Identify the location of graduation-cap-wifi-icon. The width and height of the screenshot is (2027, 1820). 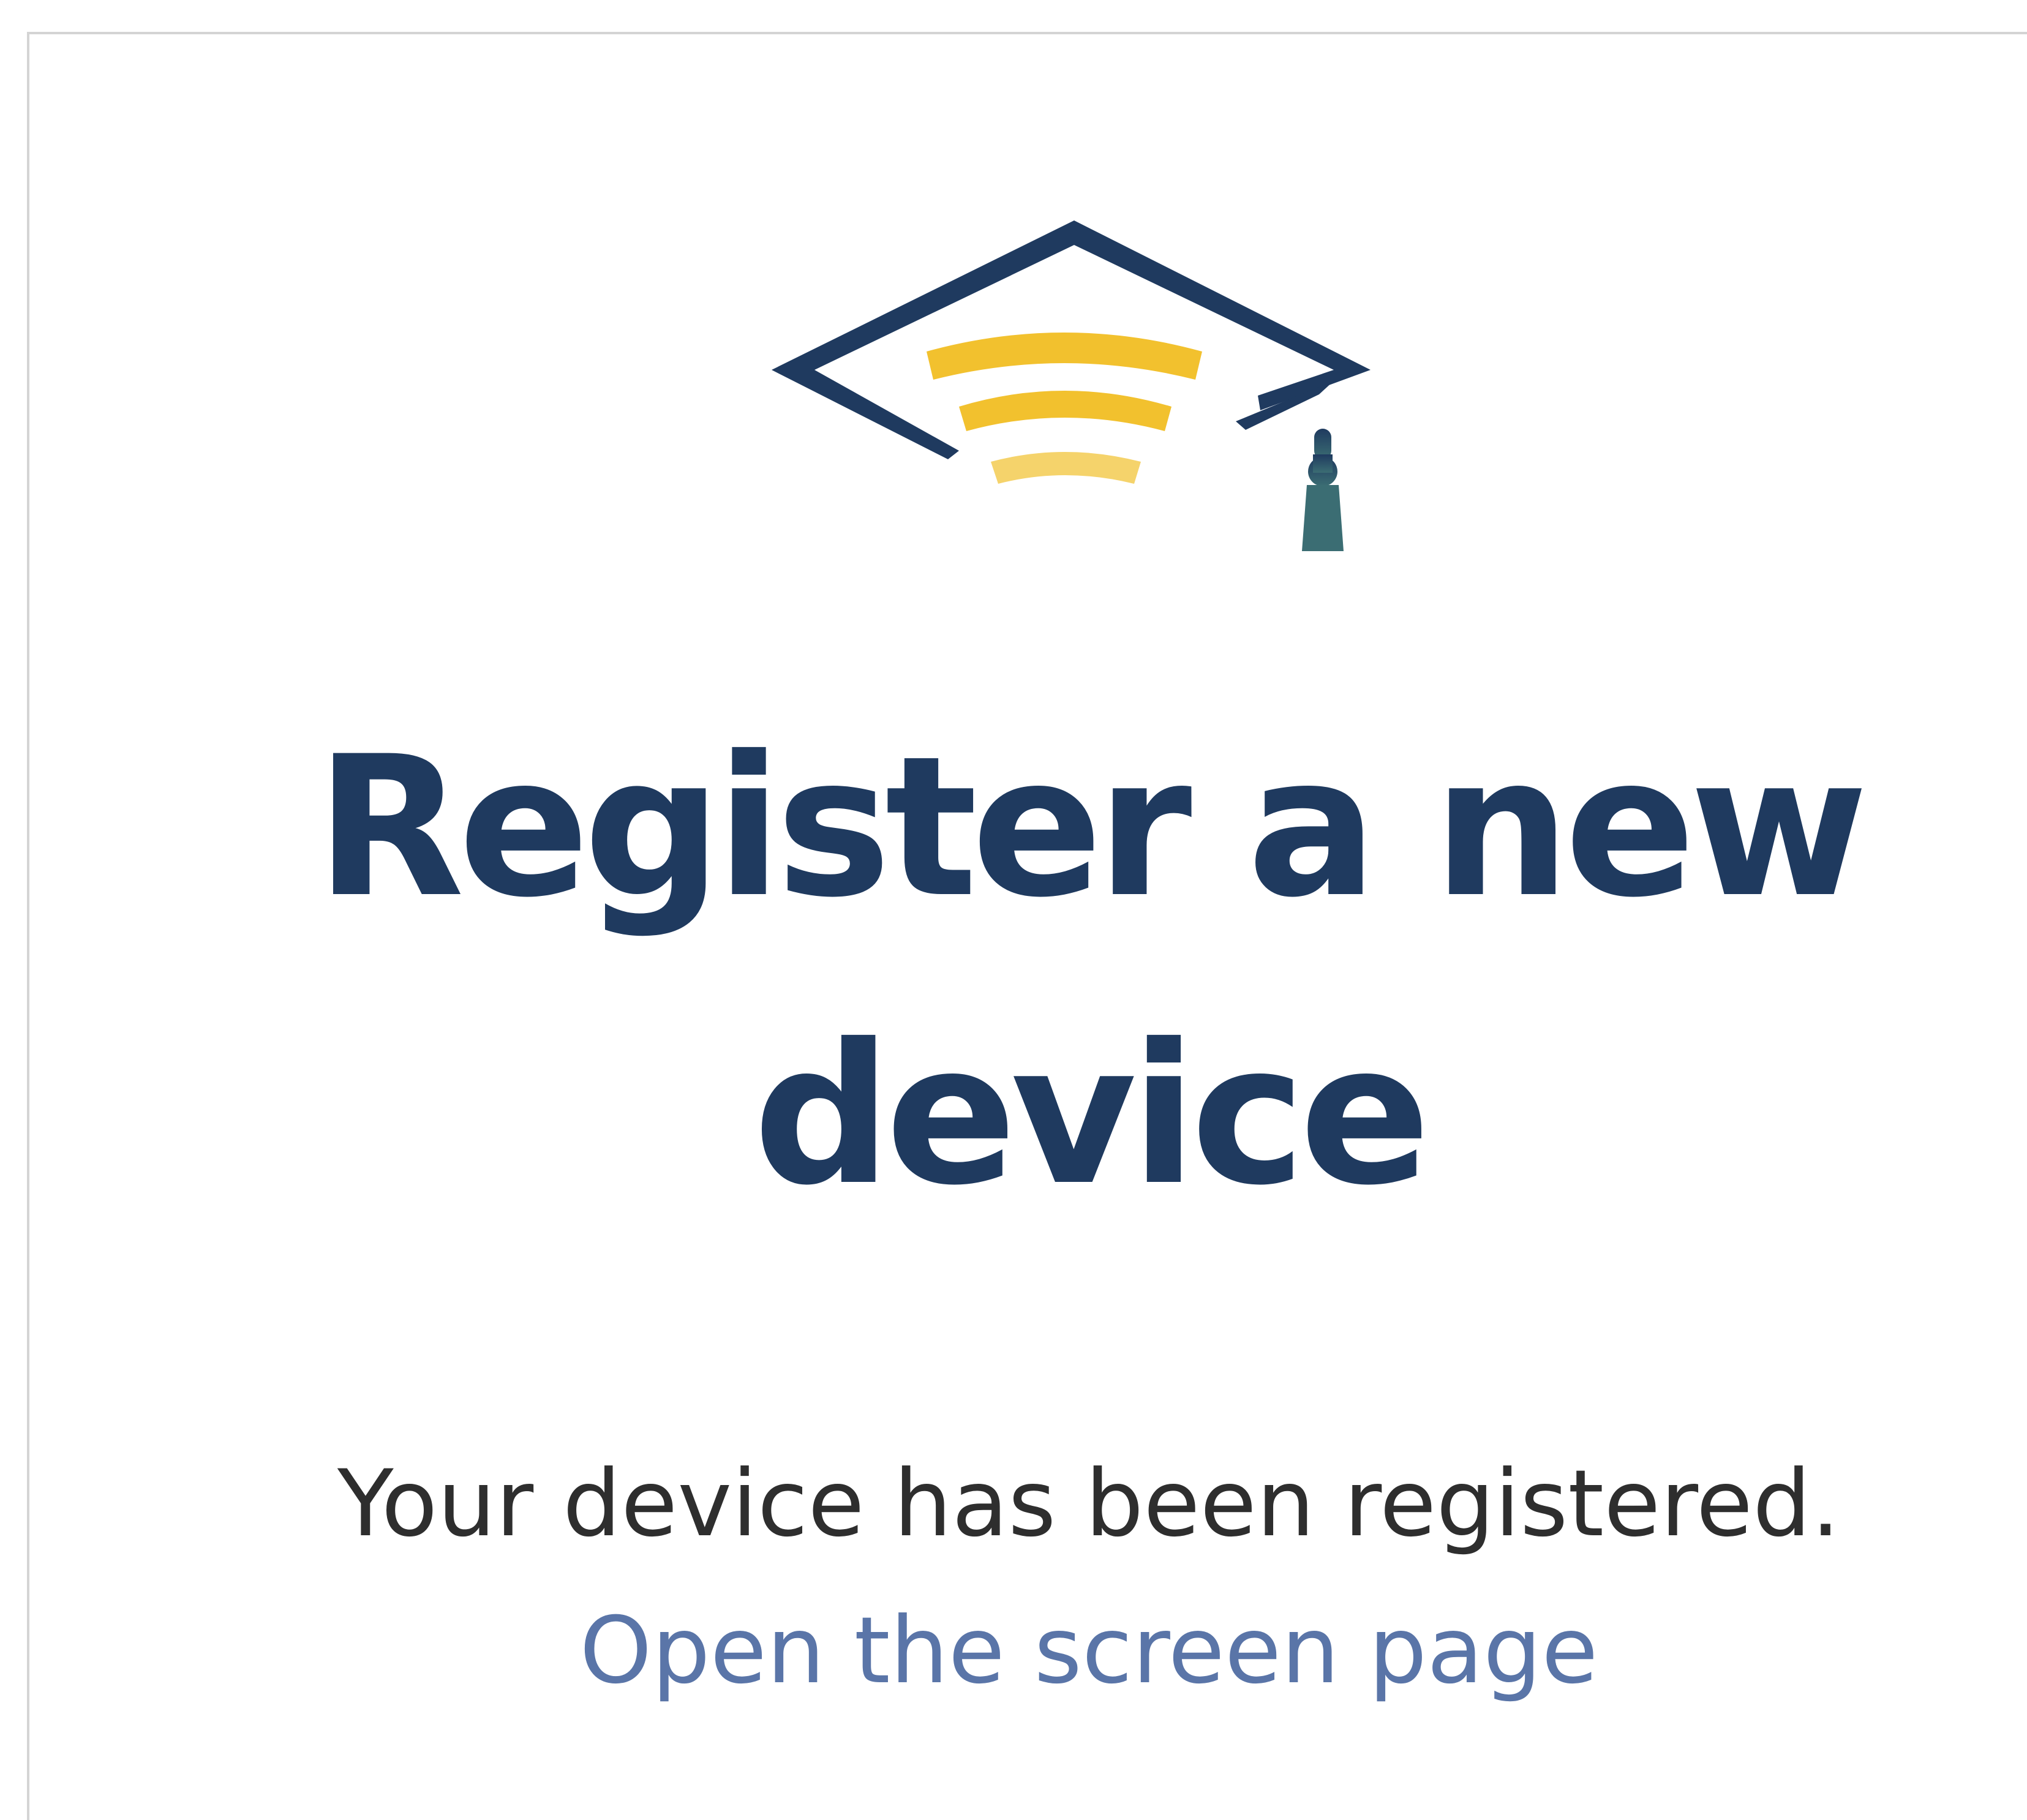
(1071, 385).